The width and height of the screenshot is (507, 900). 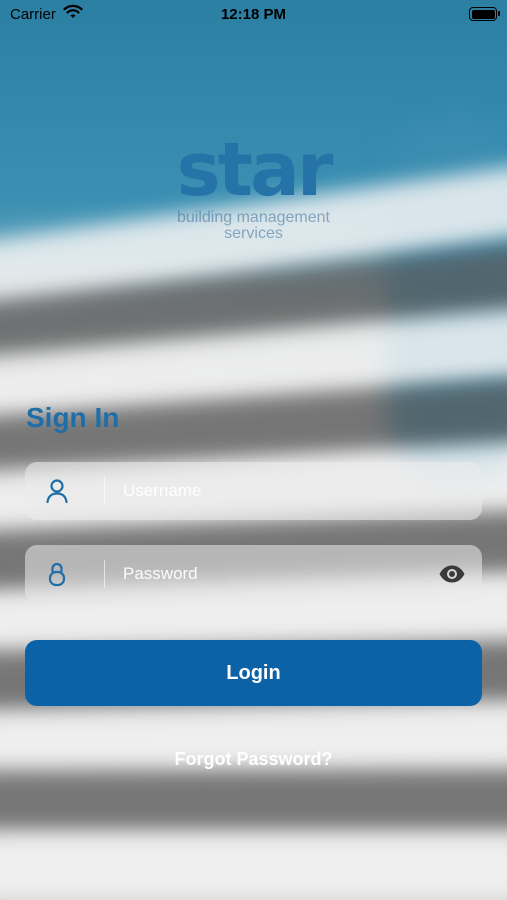 I want to click on lock-icon, so click(x=57, y=574).